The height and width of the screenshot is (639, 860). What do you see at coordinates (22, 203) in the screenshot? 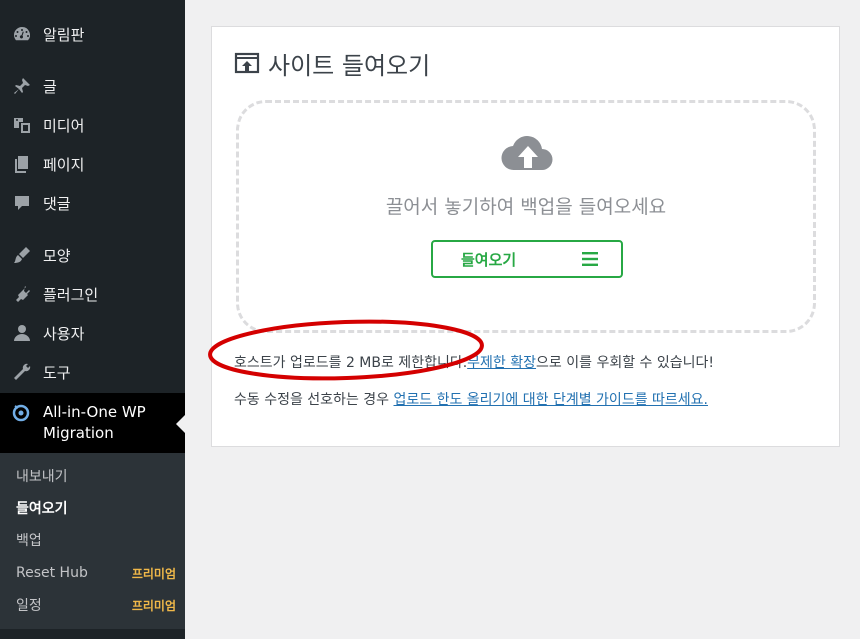
I see `comment-icon` at bounding box center [22, 203].